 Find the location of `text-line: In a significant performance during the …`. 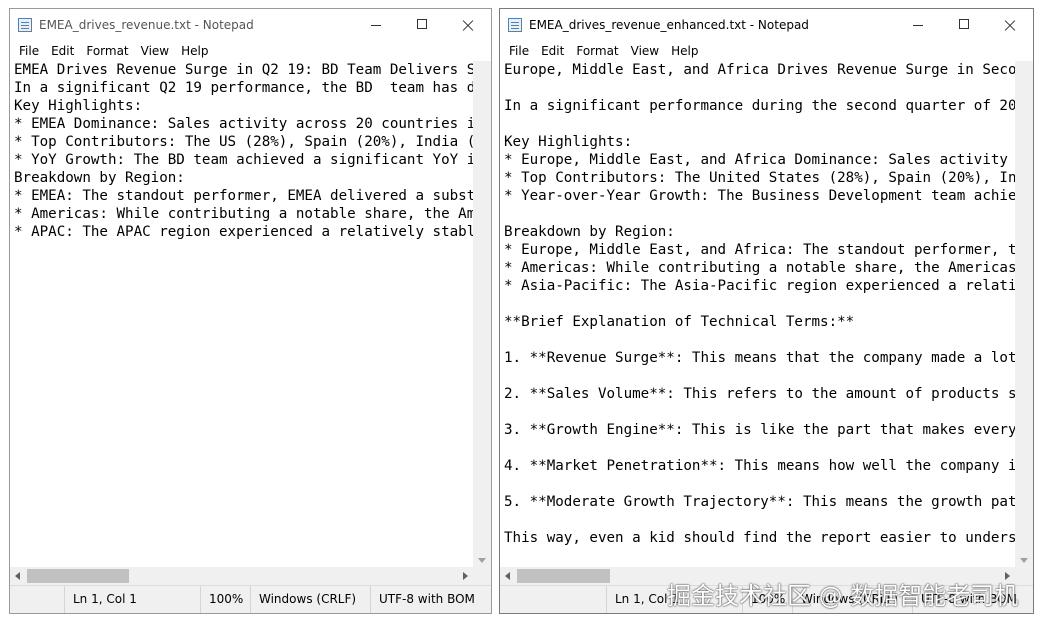

text-line: In a significant performance during the … is located at coordinates (759, 106).